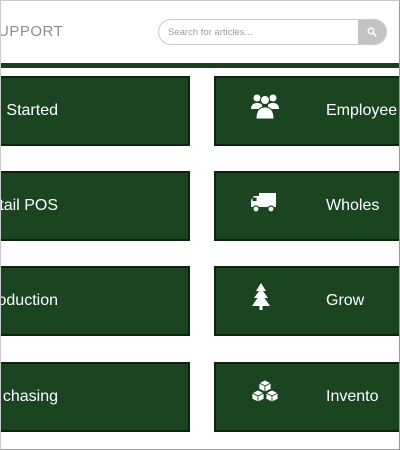  Describe the element at coordinates (265, 391) in the screenshot. I see `boxes-icon` at that location.